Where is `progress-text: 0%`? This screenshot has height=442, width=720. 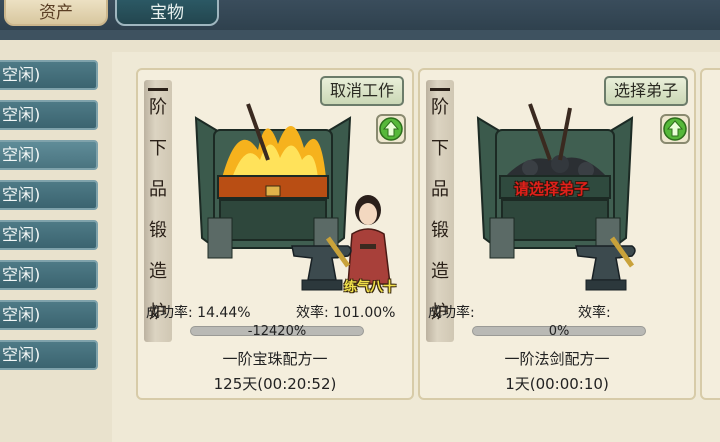 progress-text: 0% is located at coordinates (559, 331).